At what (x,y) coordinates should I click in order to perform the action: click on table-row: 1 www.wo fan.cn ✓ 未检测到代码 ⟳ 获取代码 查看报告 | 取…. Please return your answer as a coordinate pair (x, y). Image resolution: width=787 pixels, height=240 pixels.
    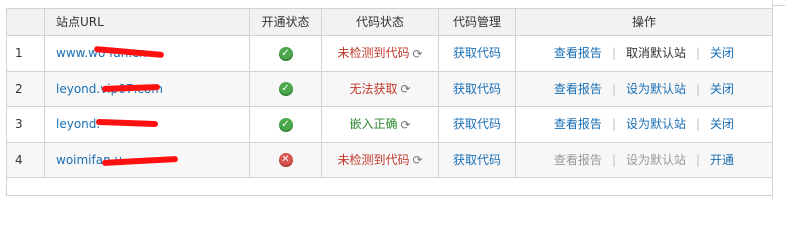
    Looking at the image, I should click on (389, 53).